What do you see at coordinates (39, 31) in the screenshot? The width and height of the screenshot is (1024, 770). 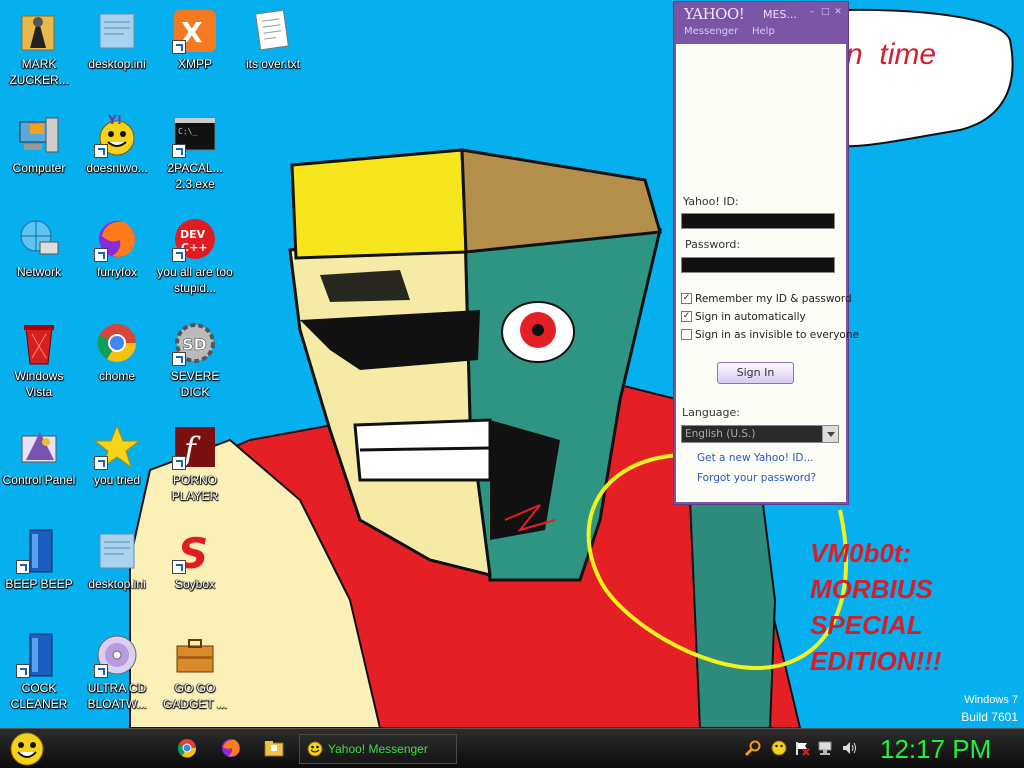 I see `folder-user-icon` at bounding box center [39, 31].